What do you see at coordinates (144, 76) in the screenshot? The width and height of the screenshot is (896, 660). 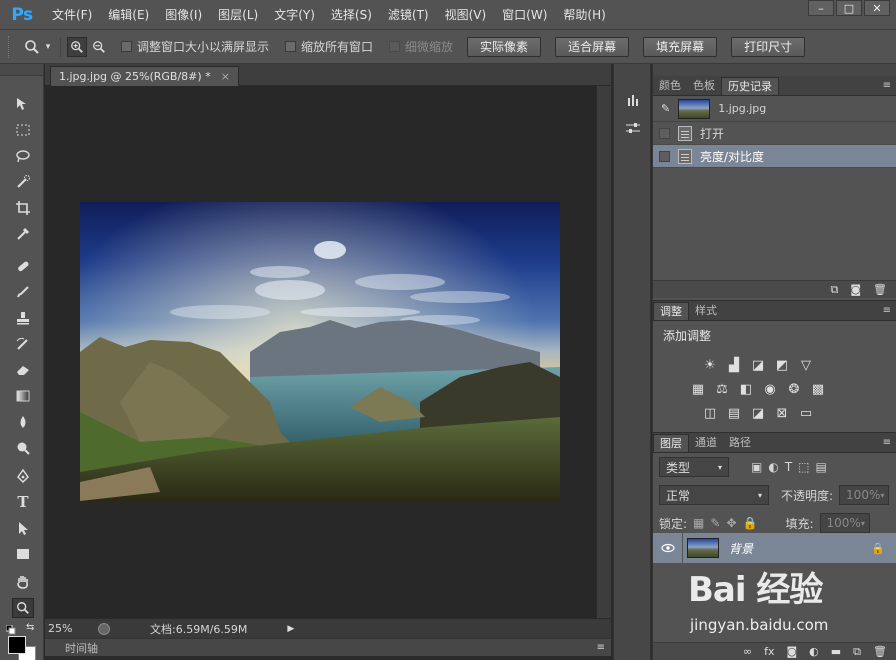 I see `document-tab: 1.jpg.jpg @ 25%(RGB/8#) * ×` at bounding box center [144, 76].